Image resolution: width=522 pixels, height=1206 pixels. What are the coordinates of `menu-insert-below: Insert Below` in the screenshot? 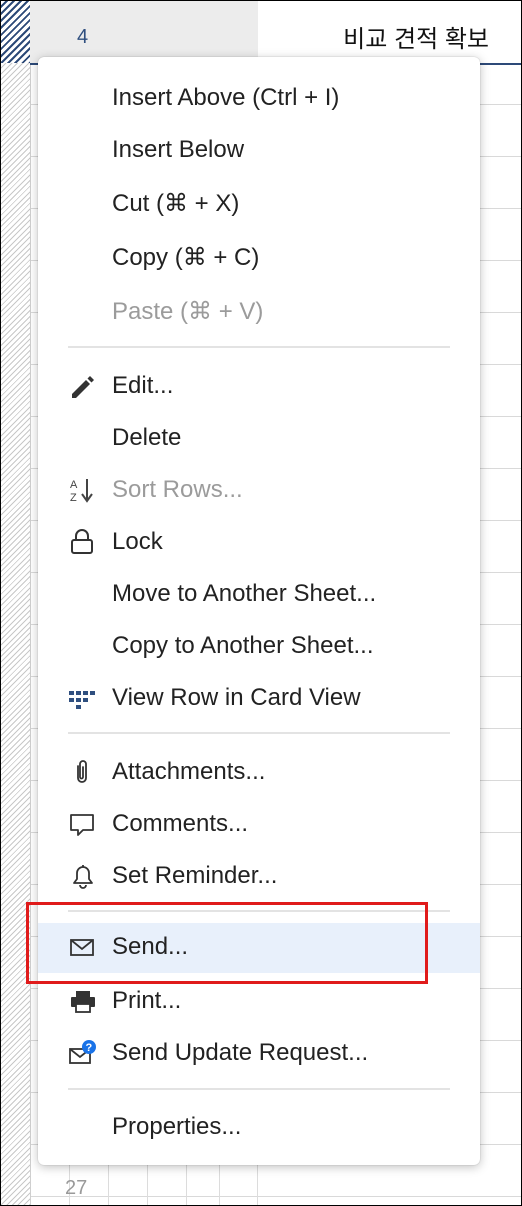 It's located at (259, 150).